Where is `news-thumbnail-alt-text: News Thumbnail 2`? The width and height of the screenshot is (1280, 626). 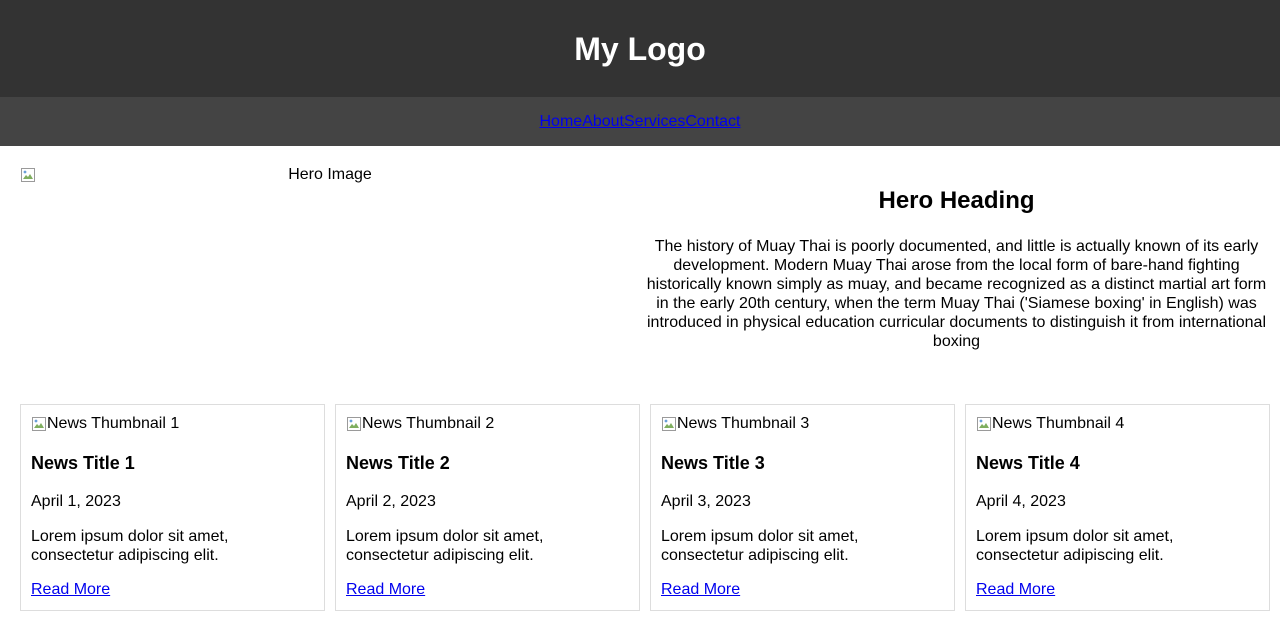 news-thumbnail-alt-text: News Thumbnail 2 is located at coordinates (428, 423).